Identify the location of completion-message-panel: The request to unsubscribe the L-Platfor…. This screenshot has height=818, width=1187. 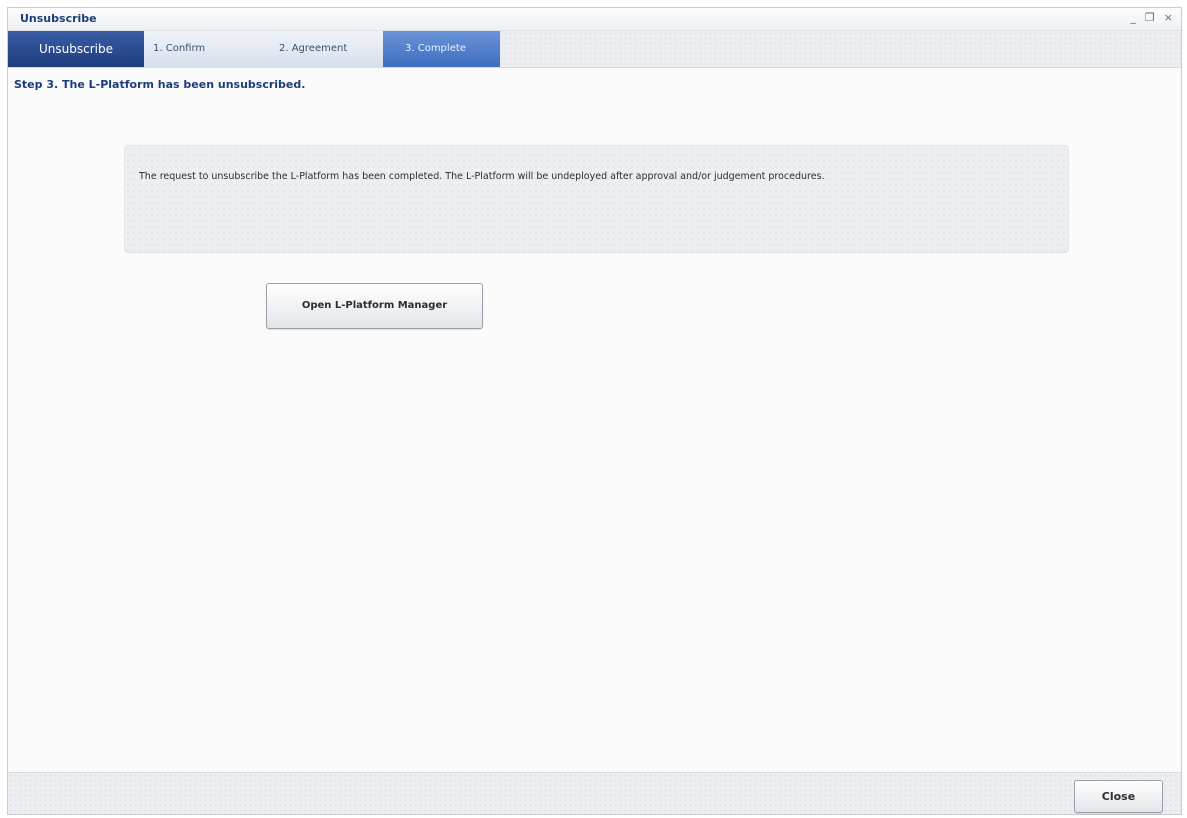
(596, 199).